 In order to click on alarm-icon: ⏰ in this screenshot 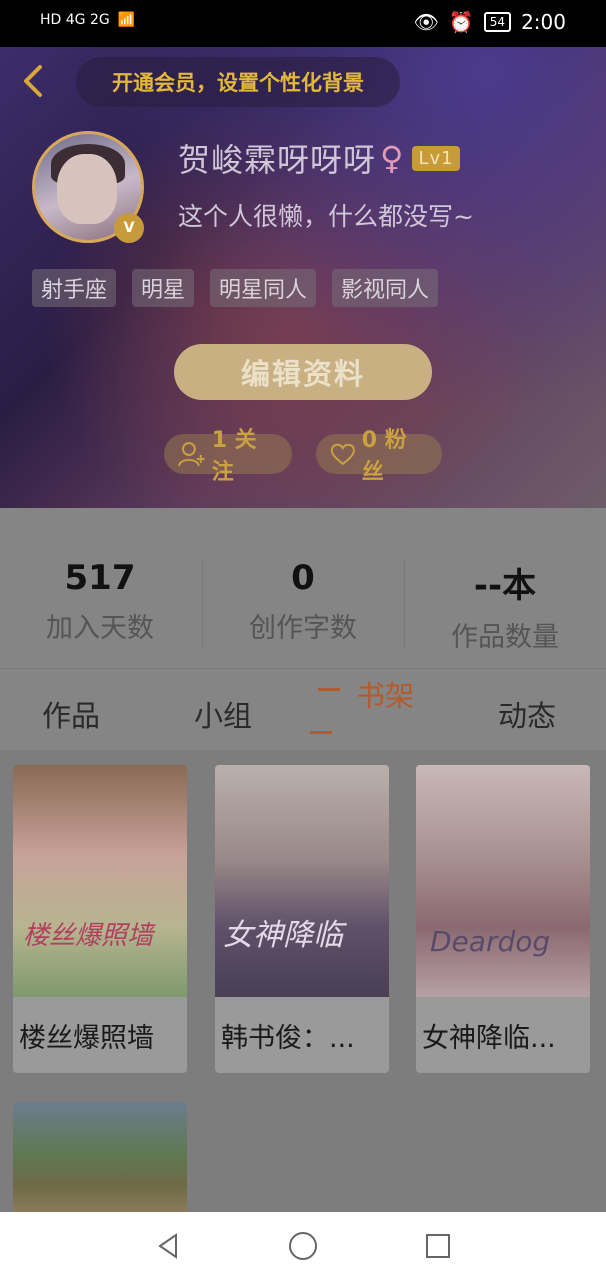, I will do `click(461, 22)`.